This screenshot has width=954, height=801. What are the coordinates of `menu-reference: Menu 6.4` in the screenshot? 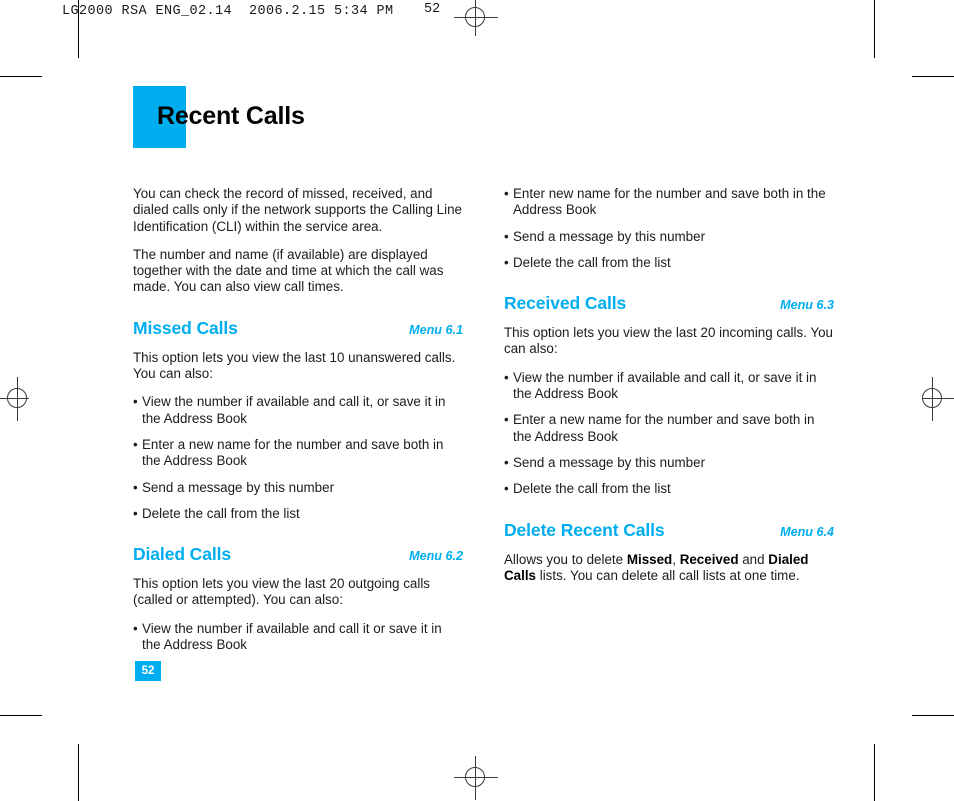 It's located at (807, 531).